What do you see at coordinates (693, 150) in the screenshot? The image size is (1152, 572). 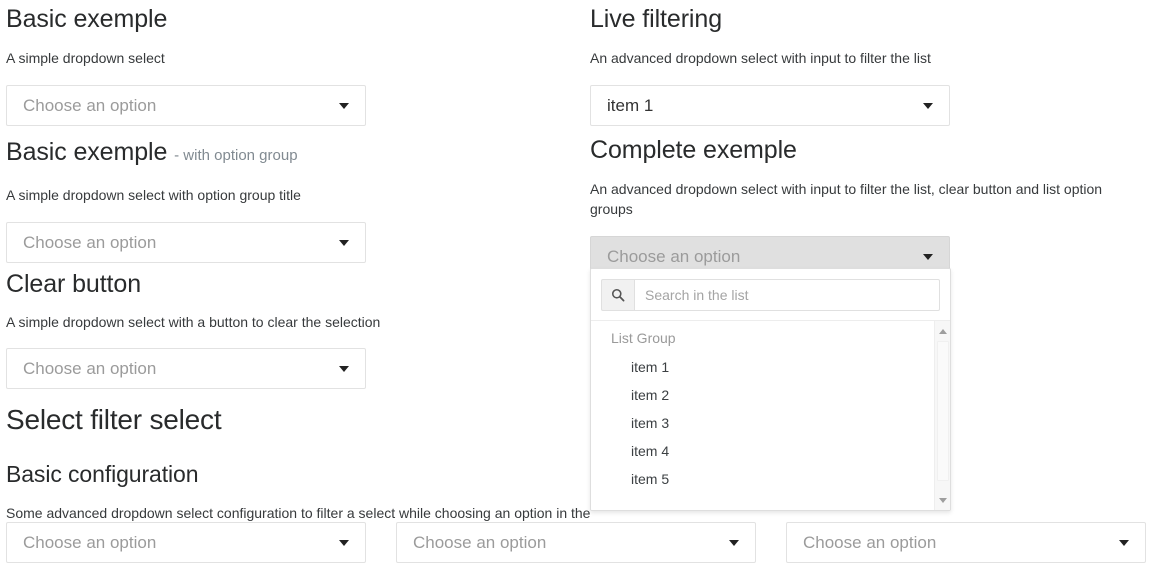 I see `section-title-complete-exemple: Complete exemple` at bounding box center [693, 150].